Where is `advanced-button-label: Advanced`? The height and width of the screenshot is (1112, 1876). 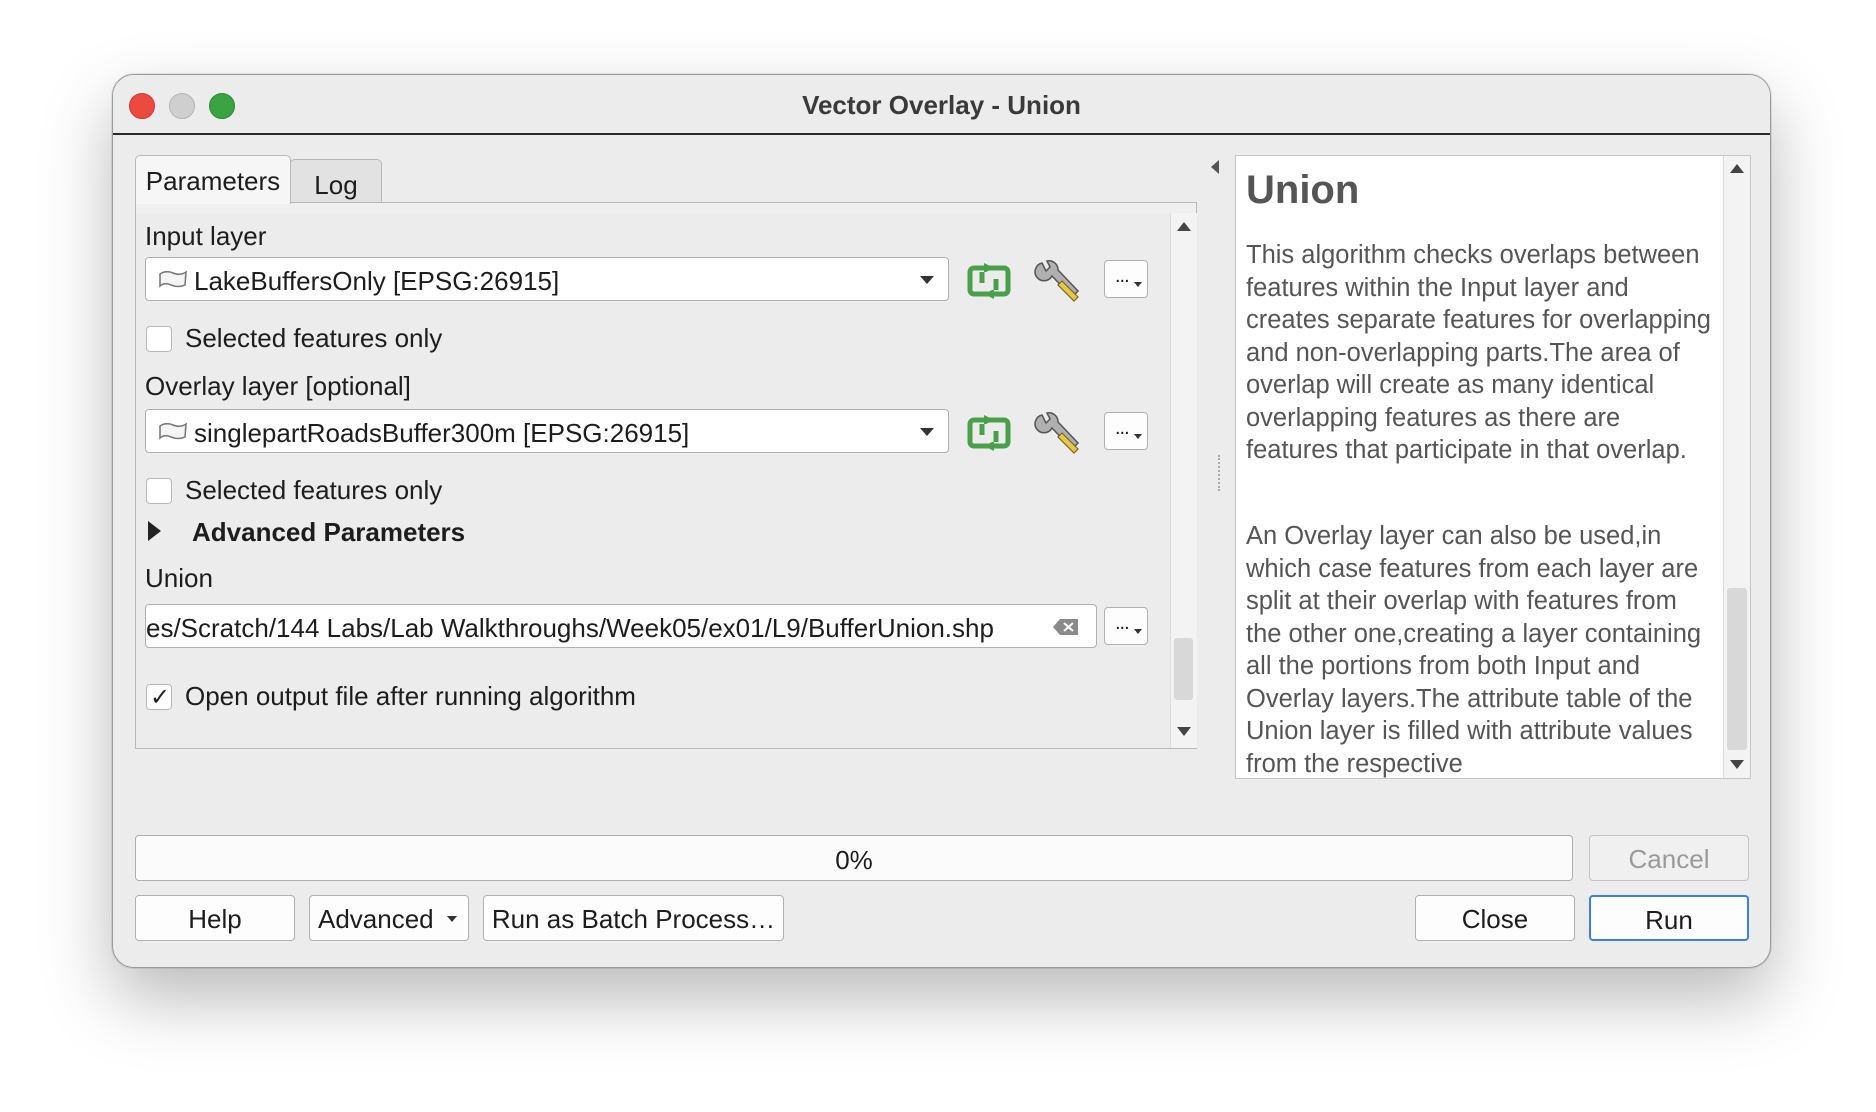
advanced-button-label: Advanced is located at coordinates (376, 919).